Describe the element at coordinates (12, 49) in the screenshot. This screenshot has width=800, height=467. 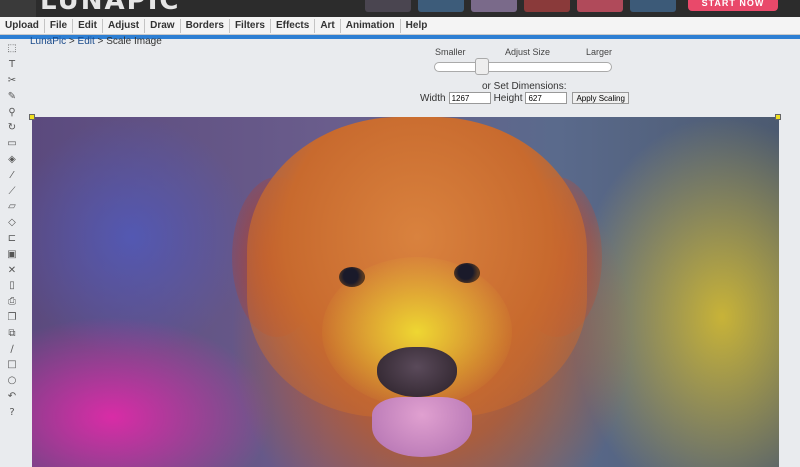
I see `select-icon: ⬚` at that location.